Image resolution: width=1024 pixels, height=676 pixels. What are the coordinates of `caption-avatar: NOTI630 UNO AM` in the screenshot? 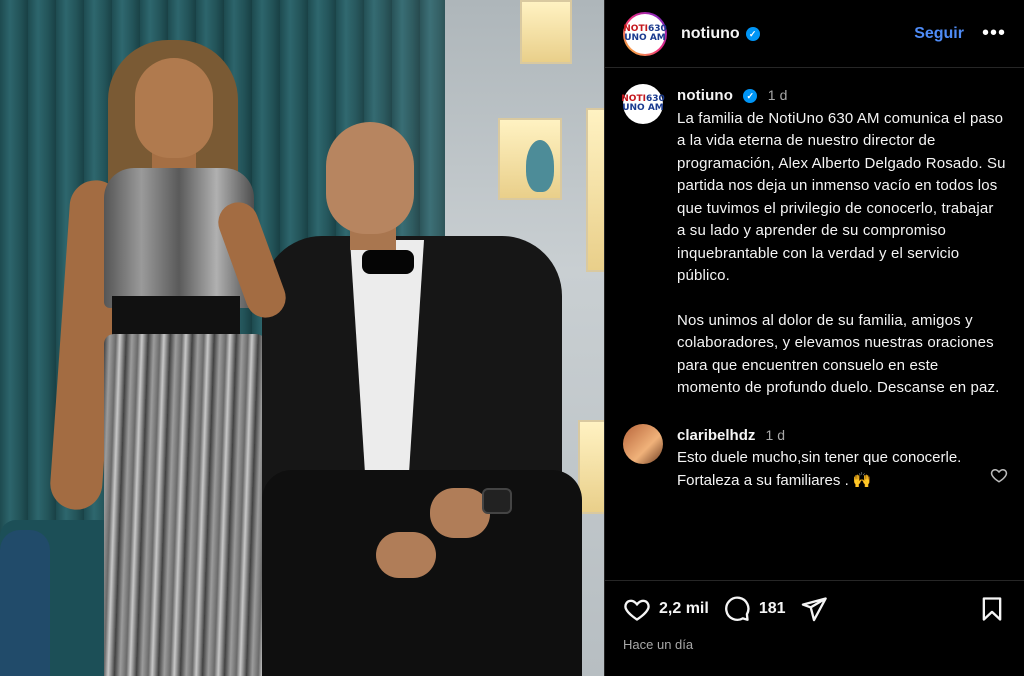 It's located at (643, 104).